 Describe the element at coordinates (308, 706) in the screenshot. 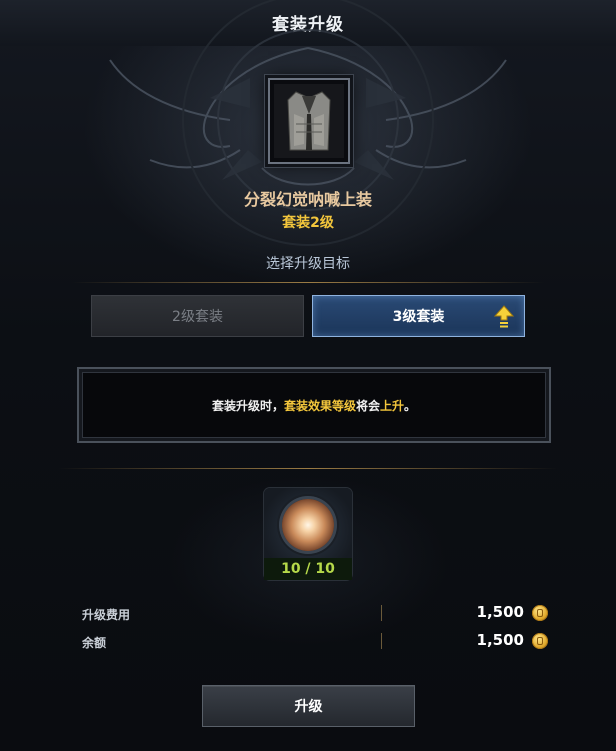

I see `upgrade-button: 升级` at that location.